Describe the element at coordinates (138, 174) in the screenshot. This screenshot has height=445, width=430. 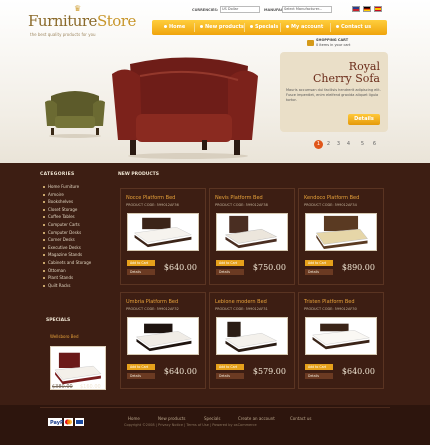
I see `new-products-title: NEW PRODUCTS` at that location.